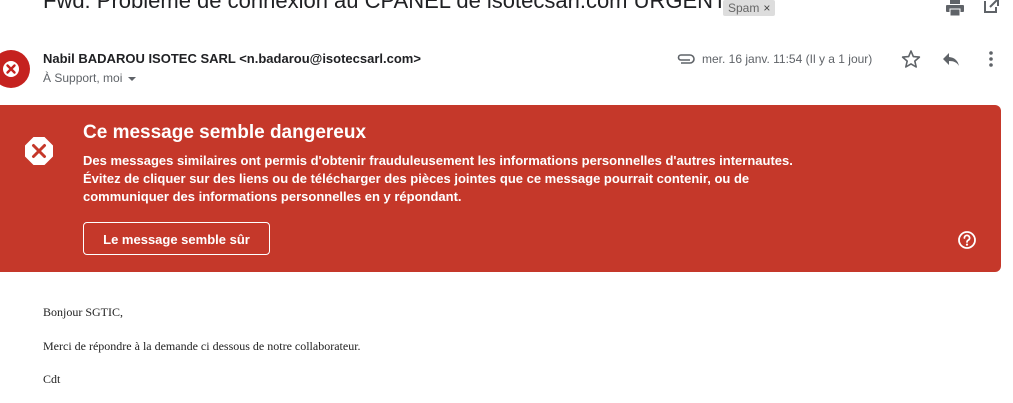  I want to click on body-signoff: Cdt, so click(52, 379).